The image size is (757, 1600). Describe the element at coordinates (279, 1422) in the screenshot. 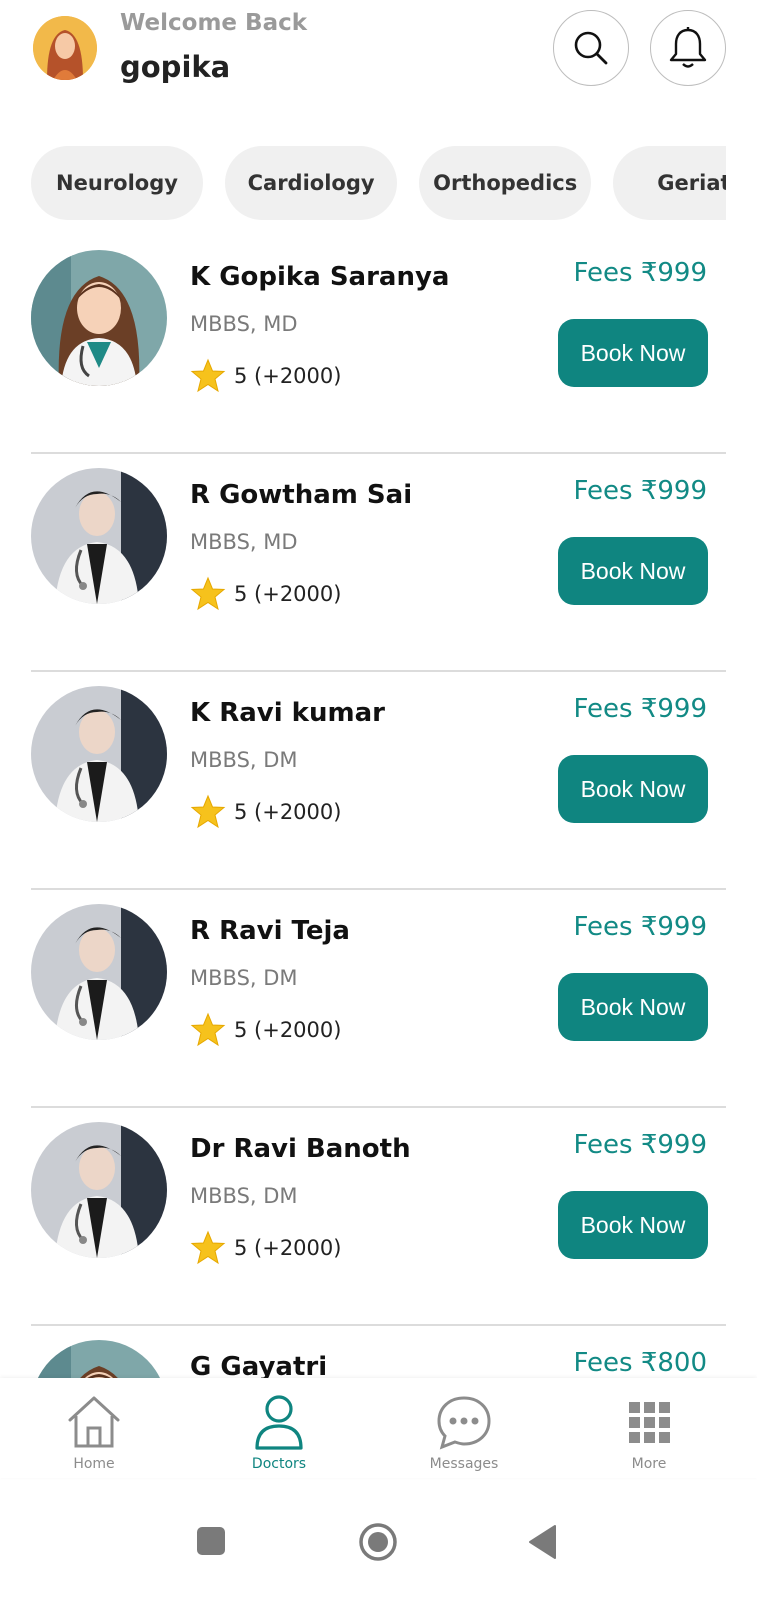

I see `person-icon` at that location.